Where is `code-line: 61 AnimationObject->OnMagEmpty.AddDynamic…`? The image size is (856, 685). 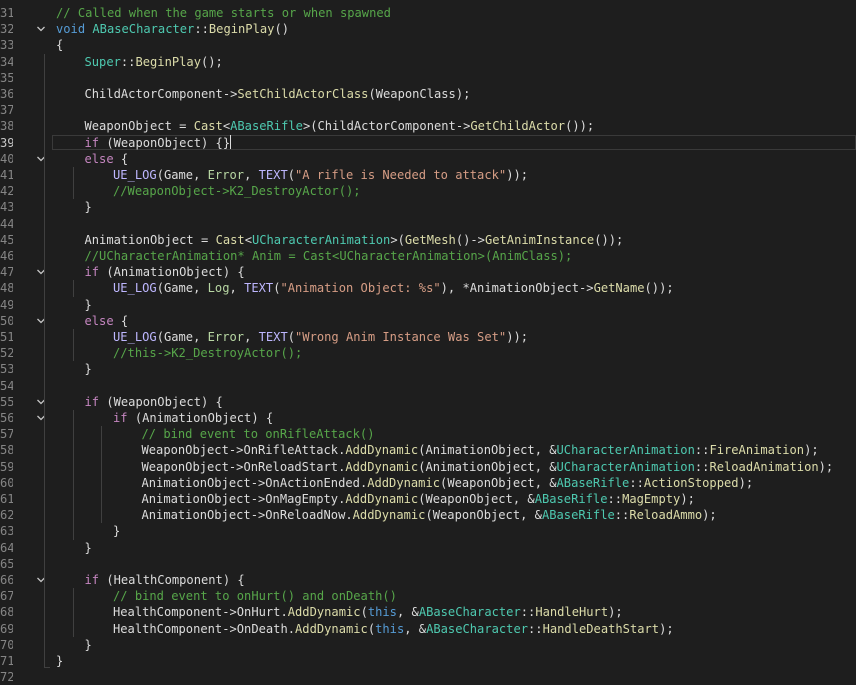
code-line: 61 AnimationObject->OnMagEmpty.AddDynamic… is located at coordinates (428, 499).